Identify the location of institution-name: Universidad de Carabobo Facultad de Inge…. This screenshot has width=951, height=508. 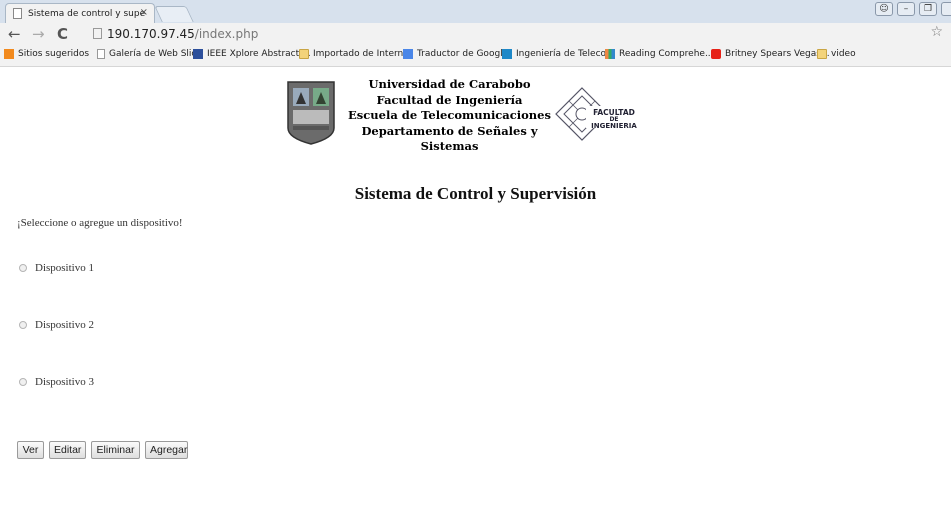
(449, 116).